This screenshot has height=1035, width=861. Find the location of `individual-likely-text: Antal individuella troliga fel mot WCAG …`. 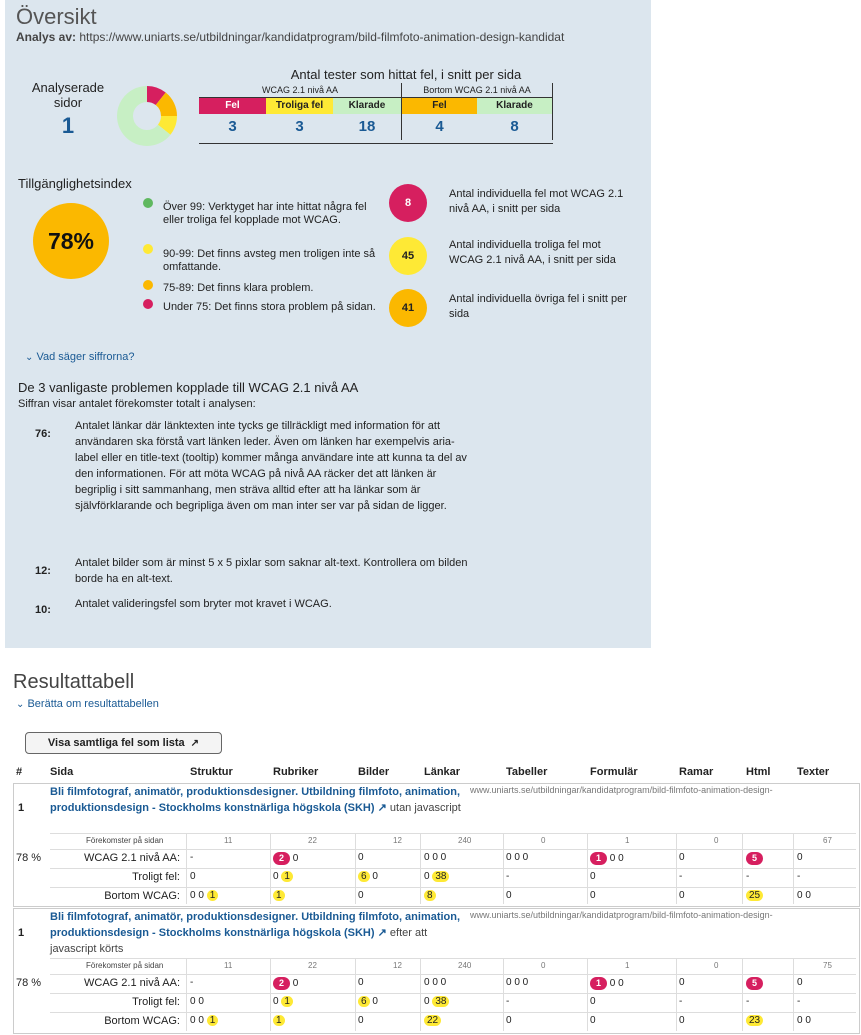

individual-likely-text: Antal individuella troliga fel mot WCAG … is located at coordinates (532, 252).